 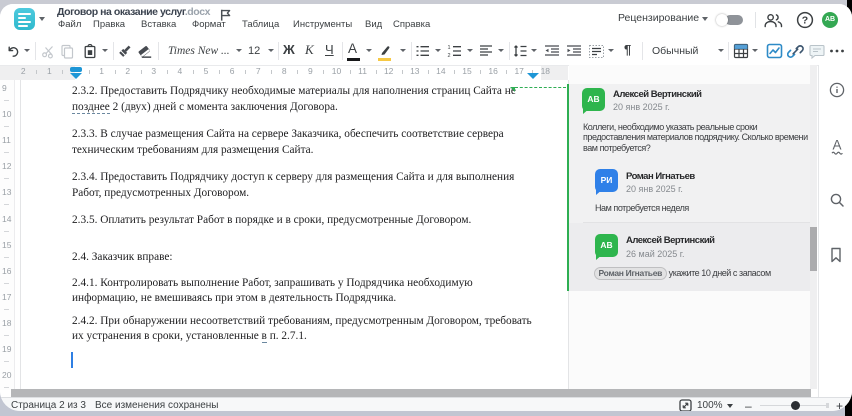 I want to click on svg-text: 2, so click(x=448, y=55).